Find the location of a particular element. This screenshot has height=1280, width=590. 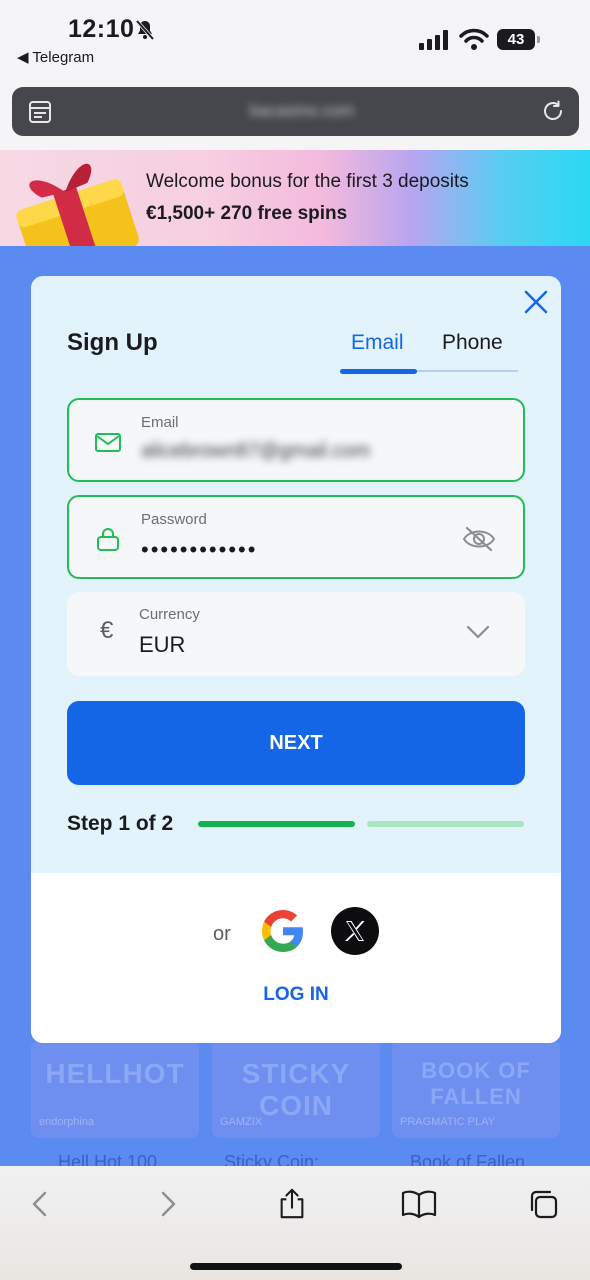

login-link: LOG IN is located at coordinates (296, 995).